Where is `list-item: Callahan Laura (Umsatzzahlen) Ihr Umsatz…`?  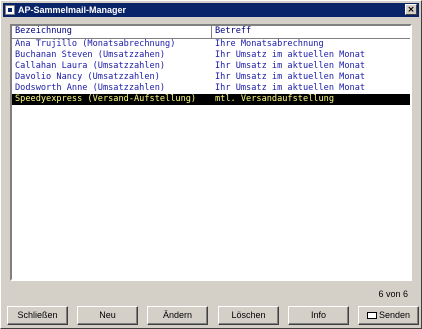
list-item: Callahan Laura (Umsatzzahlen) Ihr Umsatz… is located at coordinates (211, 66).